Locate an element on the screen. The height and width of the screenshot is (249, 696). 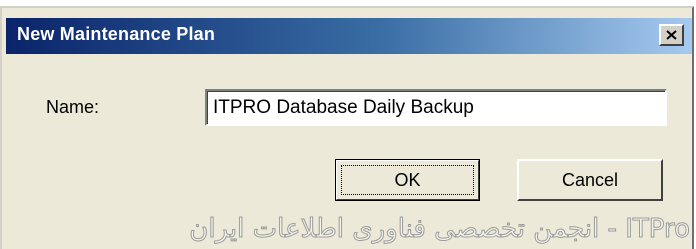
close-button is located at coordinates (671, 35).